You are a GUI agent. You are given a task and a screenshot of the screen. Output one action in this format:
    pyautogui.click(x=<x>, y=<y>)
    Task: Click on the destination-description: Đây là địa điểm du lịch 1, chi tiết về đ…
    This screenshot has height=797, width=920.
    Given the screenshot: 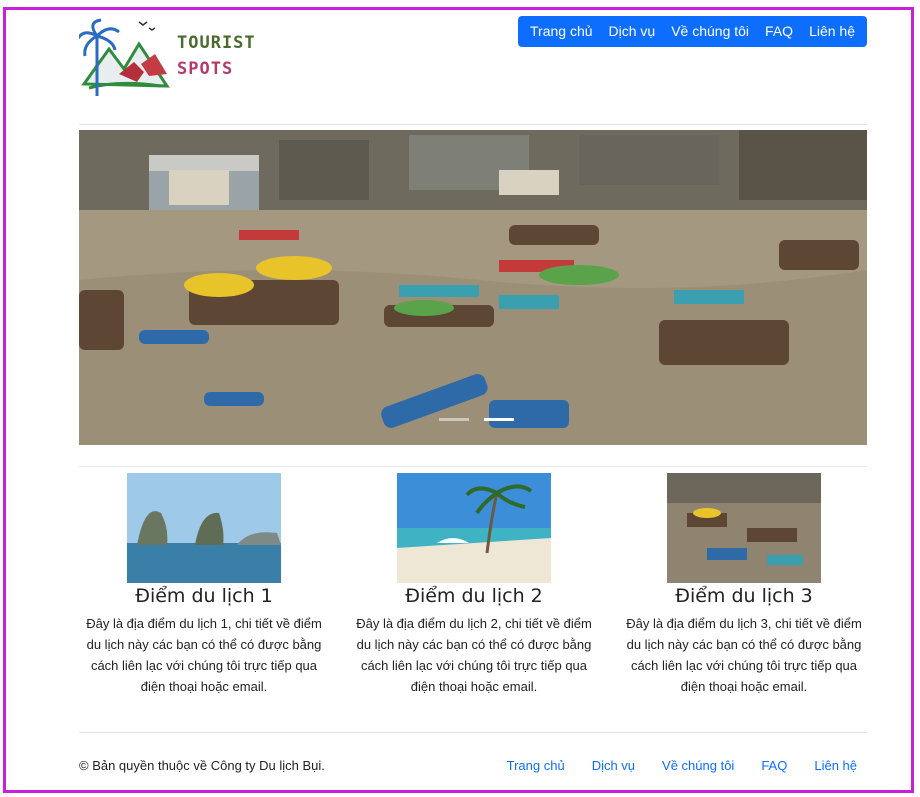 What is the action you would take?
    pyautogui.click(x=204, y=655)
    